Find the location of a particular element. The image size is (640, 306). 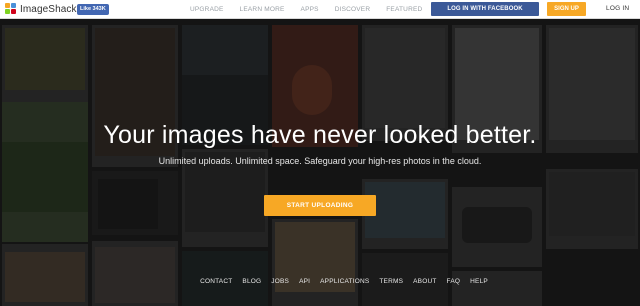

sign-up-button: SIGN UP is located at coordinates (566, 9).